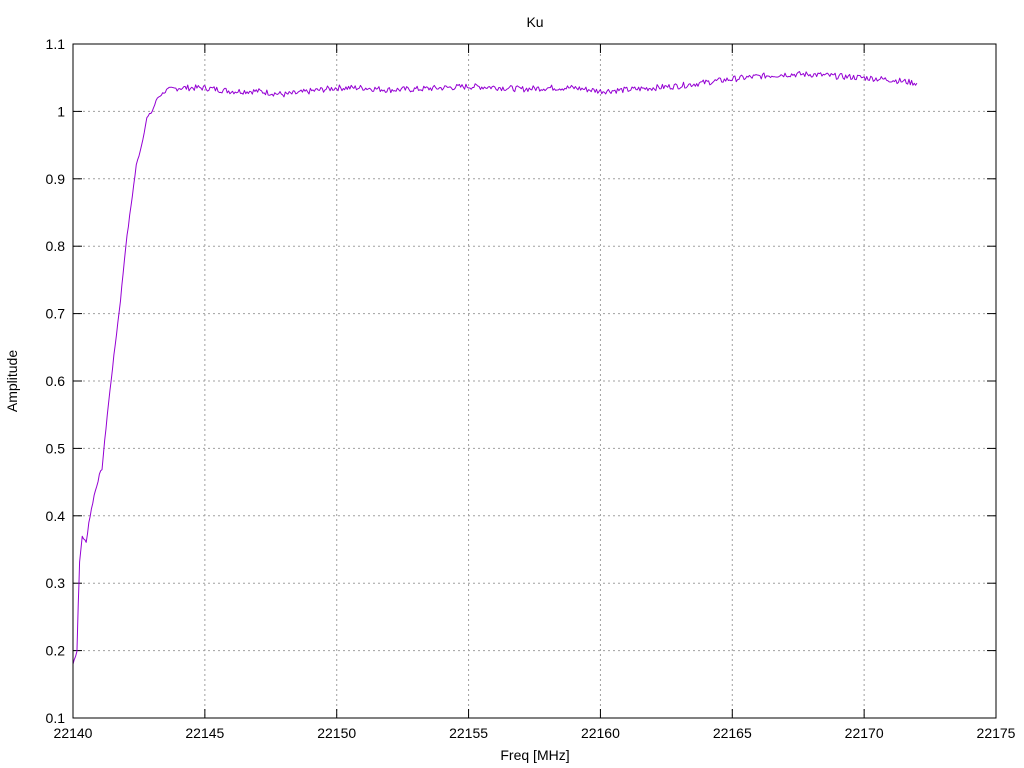 The image size is (1024, 768). What do you see at coordinates (56, 516) in the screenshot?
I see `y-tick-label: 0.4` at bounding box center [56, 516].